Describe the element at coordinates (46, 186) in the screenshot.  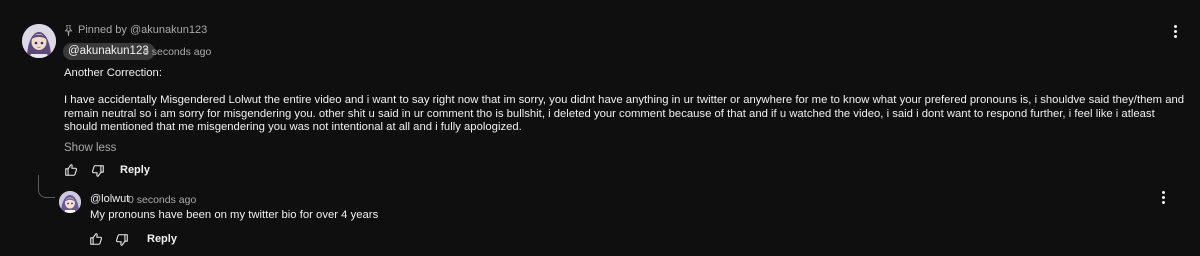
I see `thread-connector` at that location.